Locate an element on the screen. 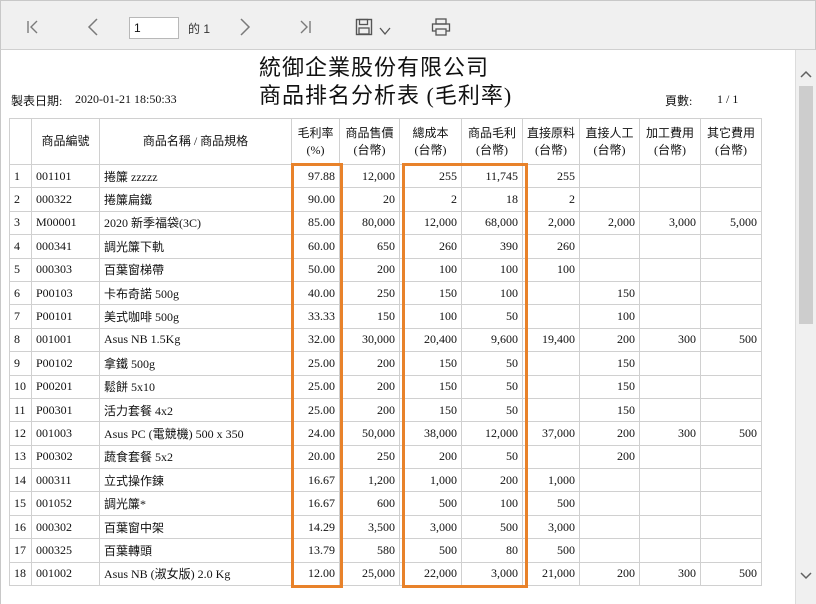 Image resolution: width=816 pixels, height=604 pixels. column-header: 商品售價 (台幣) is located at coordinates (369, 141).